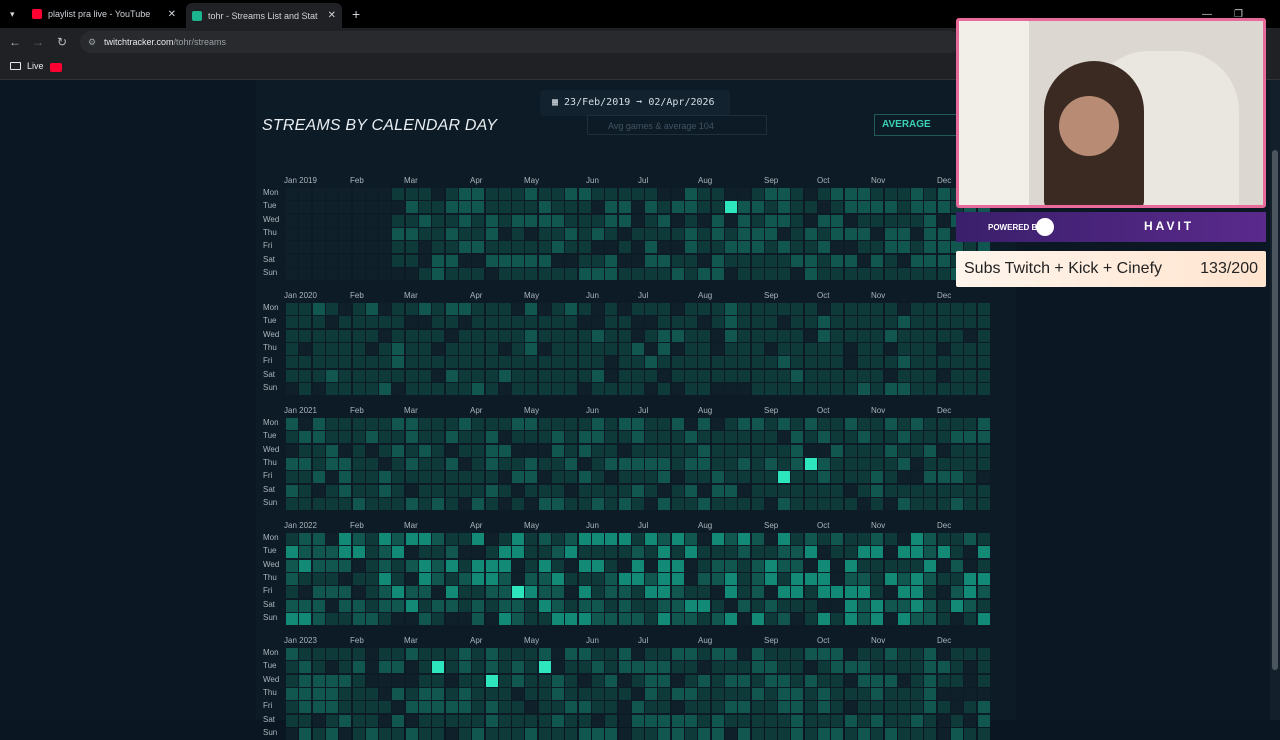 This screenshot has width=1280, height=740. What do you see at coordinates (38, 42) in the screenshot?
I see `forward-icon: →` at bounding box center [38, 42].